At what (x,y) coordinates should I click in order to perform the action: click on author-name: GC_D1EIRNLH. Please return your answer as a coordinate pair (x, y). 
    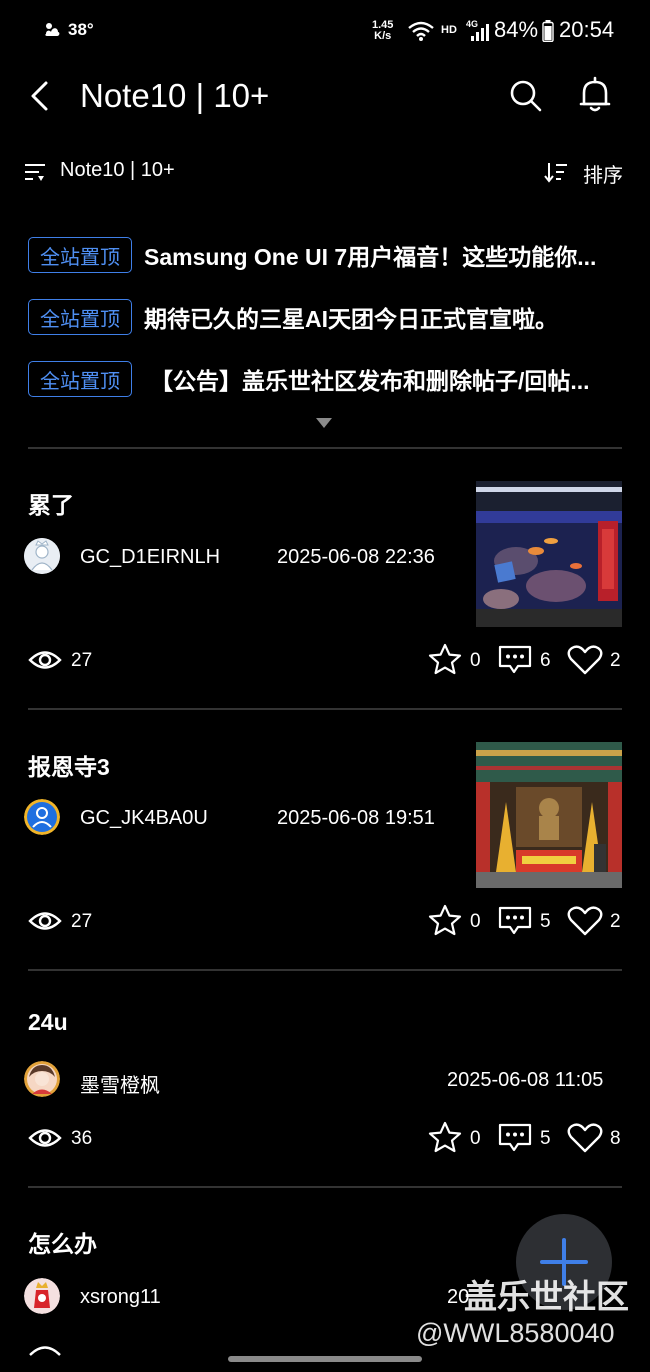
    Looking at the image, I should click on (150, 557).